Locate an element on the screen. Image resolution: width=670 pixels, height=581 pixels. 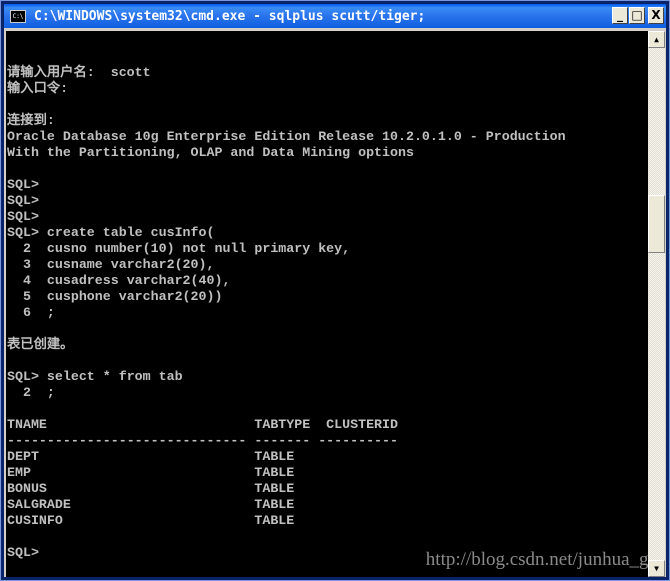
cmd-icon: C:\ is located at coordinates (18, 16).